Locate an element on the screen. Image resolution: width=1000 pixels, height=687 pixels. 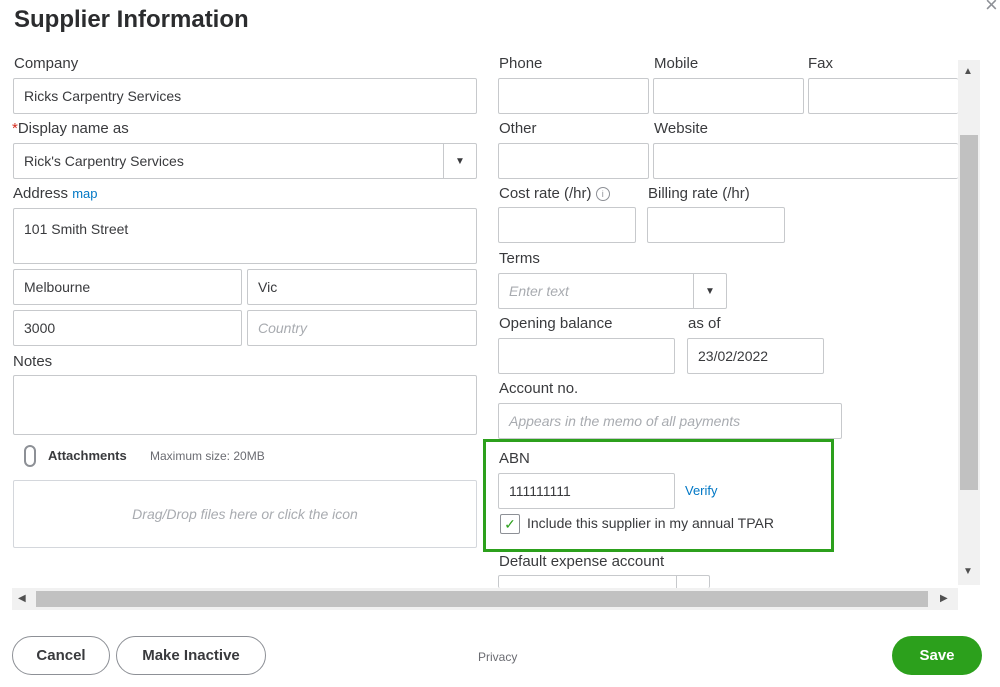
horizontal-scroll-thumb is located at coordinates (482, 599).